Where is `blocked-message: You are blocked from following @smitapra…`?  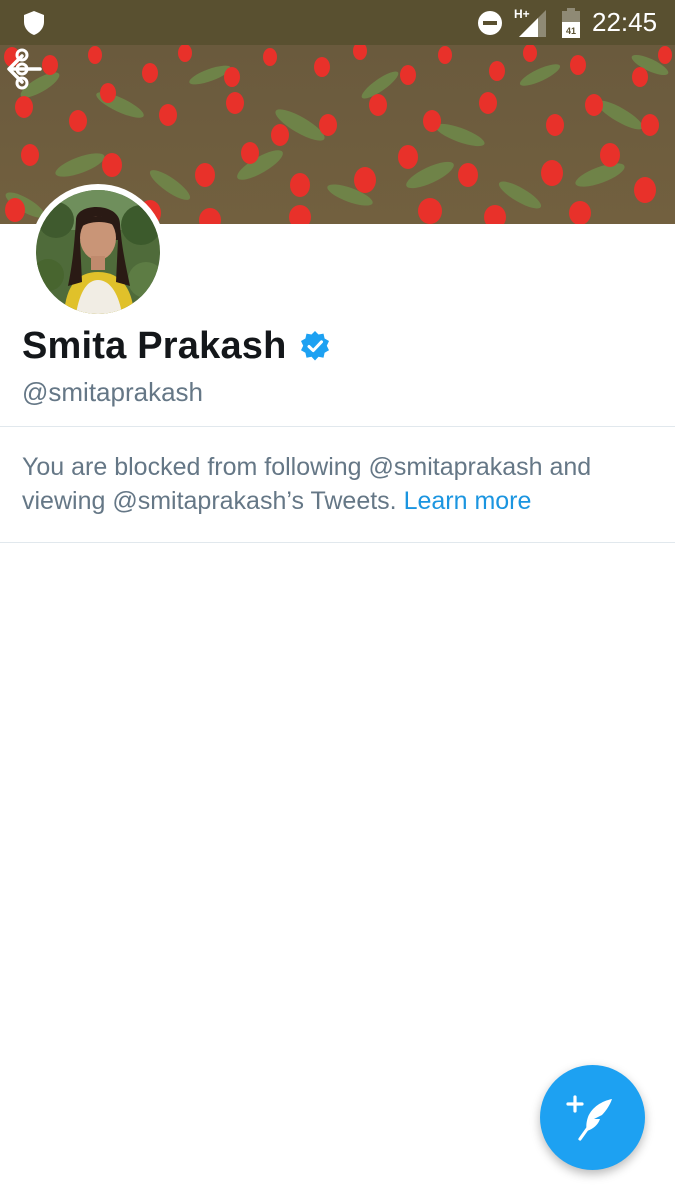 blocked-message: You are blocked from following @smitapra… is located at coordinates (337, 484).